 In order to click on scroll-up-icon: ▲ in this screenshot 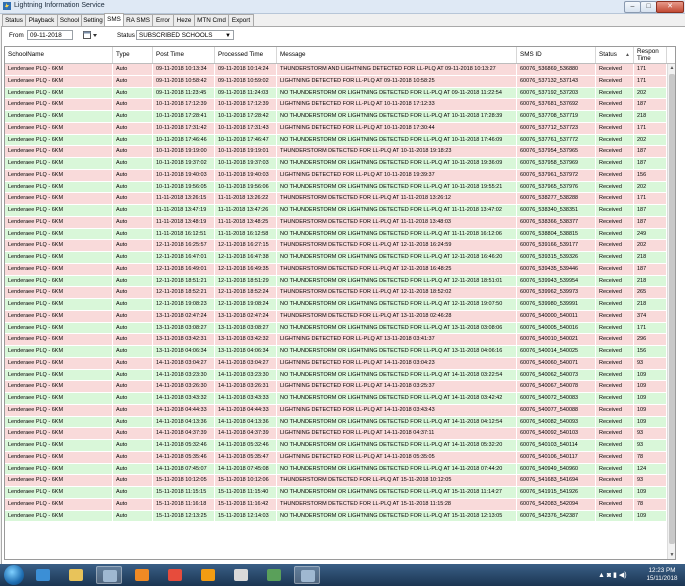, I will do `click(671, 68)`.